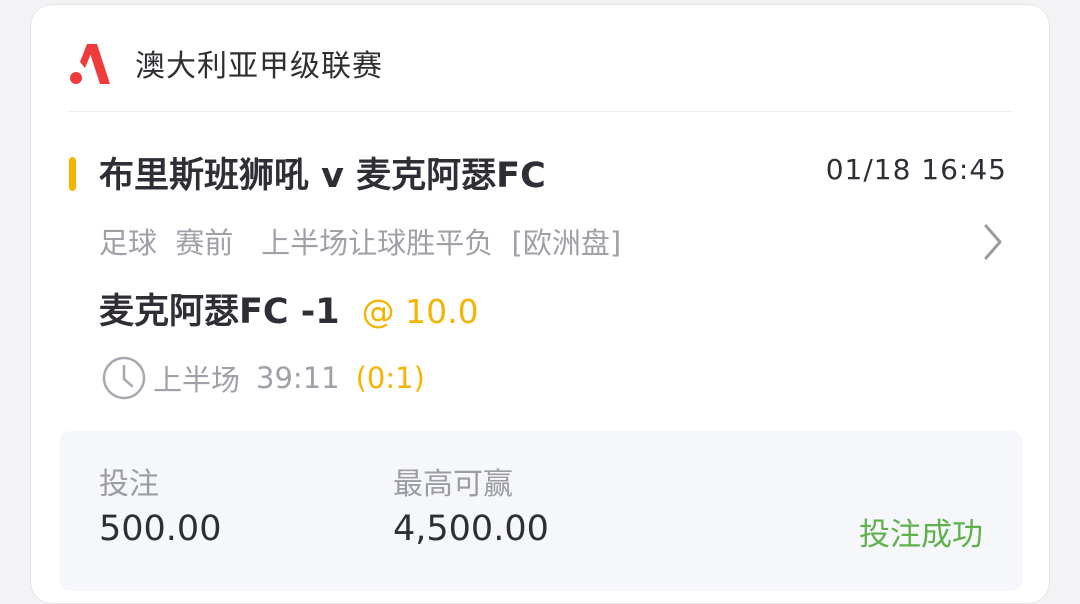  What do you see at coordinates (360, 243) in the screenshot?
I see `bet-market-info: 足球 赛前 上半场让球胜平负 [欧洲盘]` at bounding box center [360, 243].